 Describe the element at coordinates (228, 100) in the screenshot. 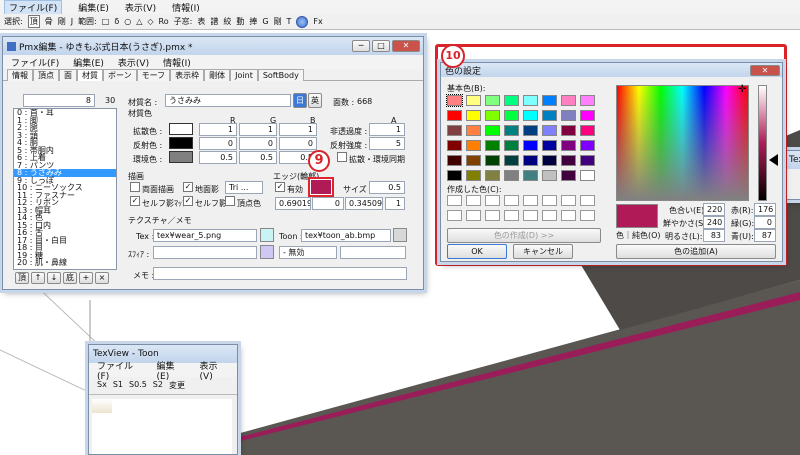

I see `material-name-field: うさみみ` at that location.